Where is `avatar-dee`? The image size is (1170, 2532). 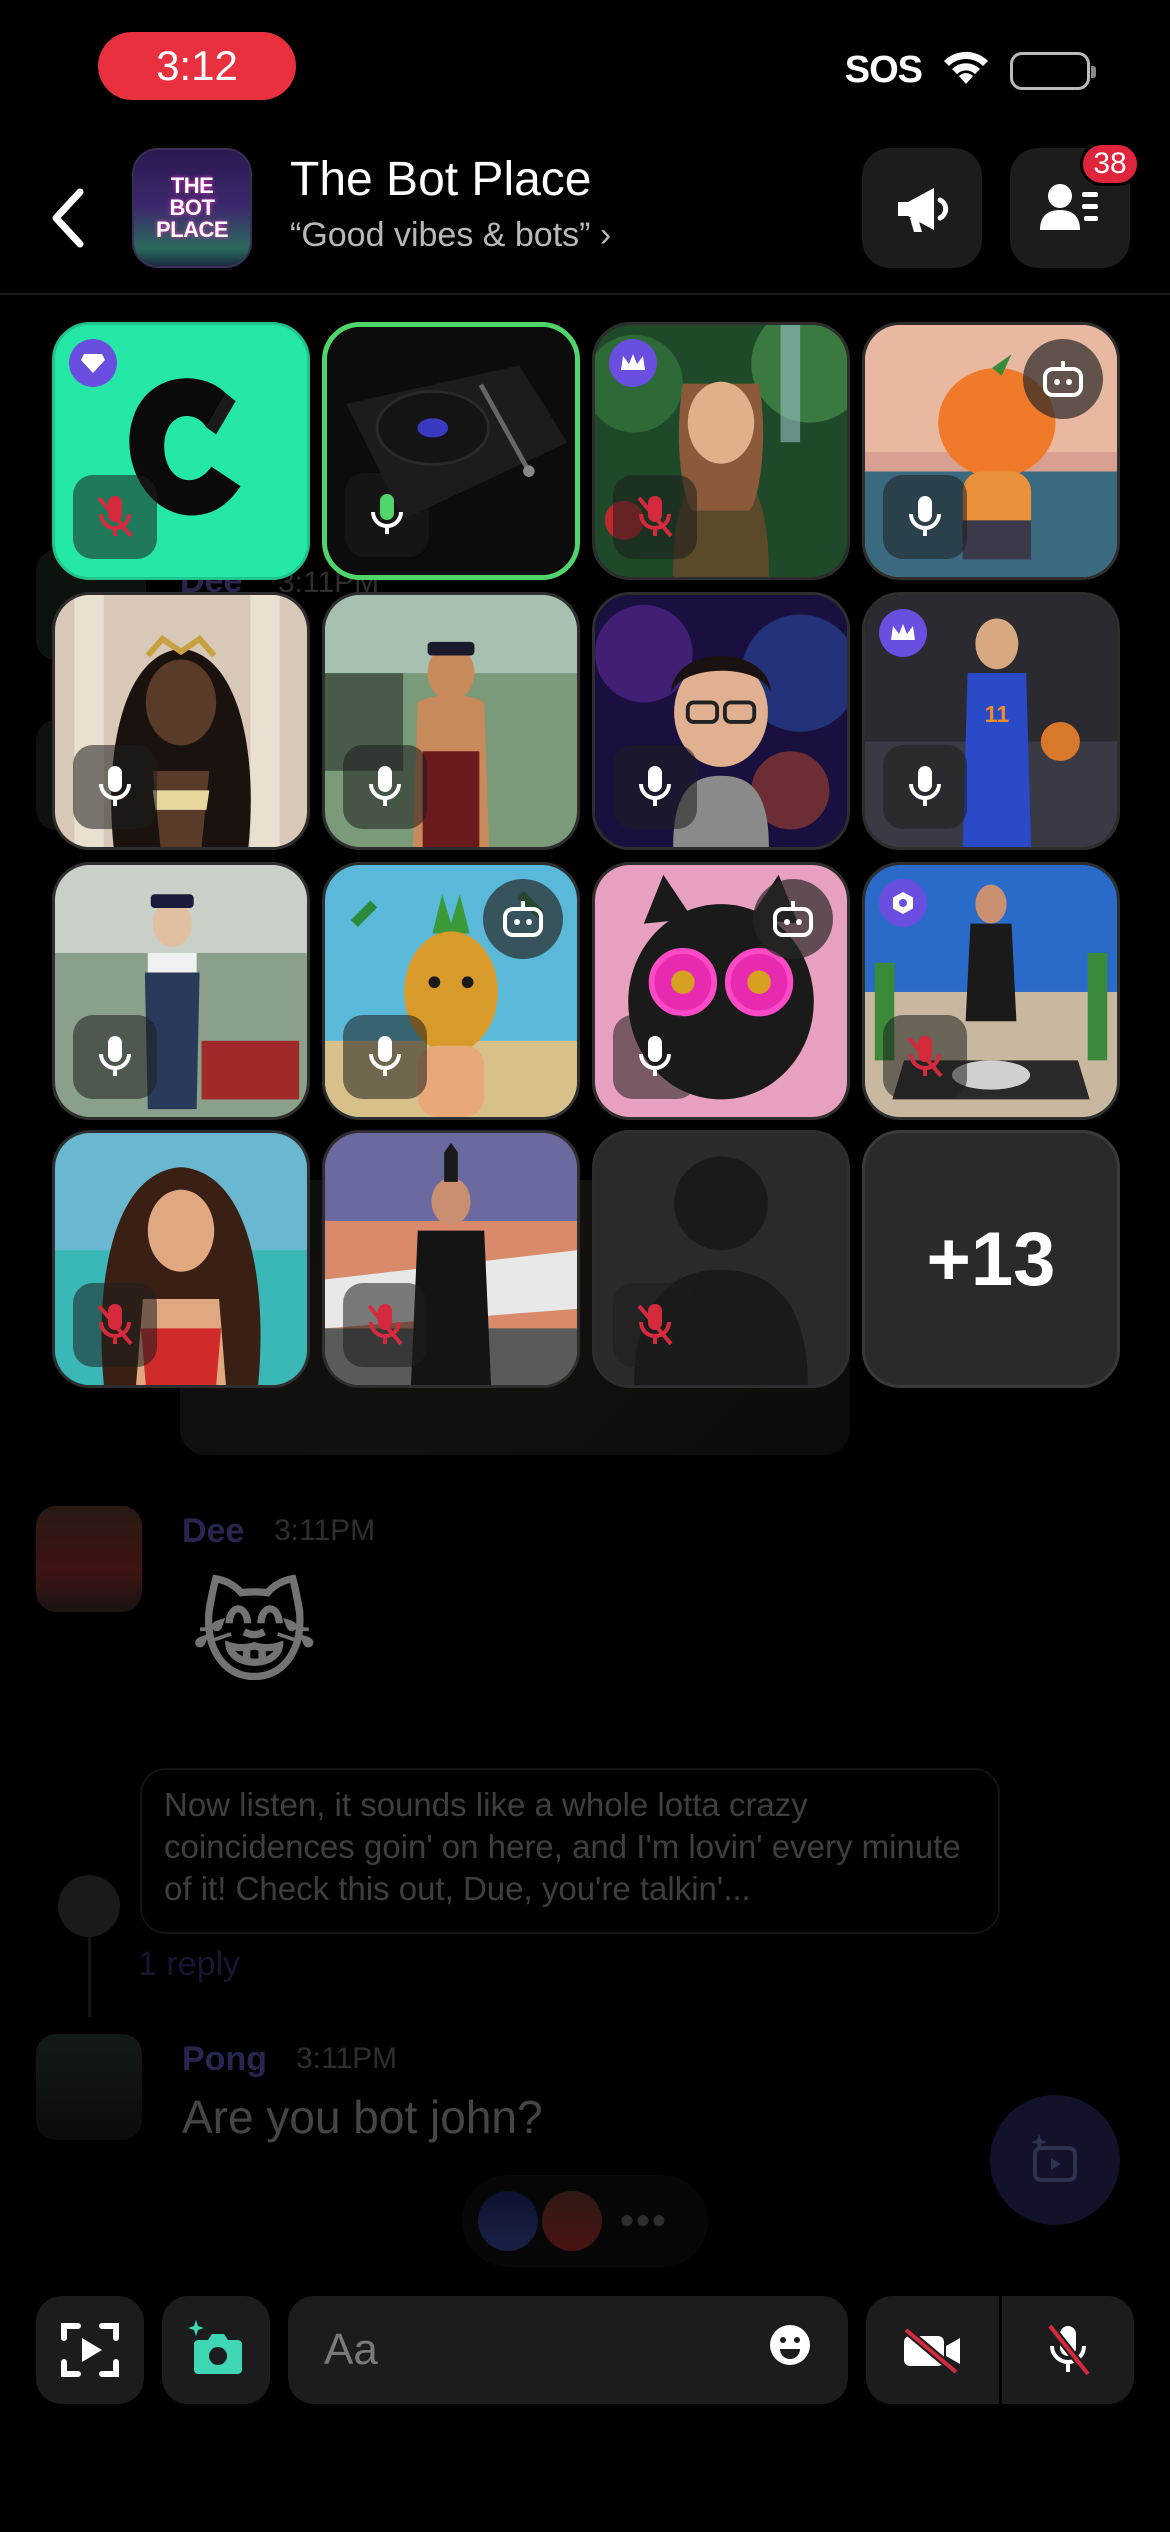
avatar-dee is located at coordinates (89, 1559).